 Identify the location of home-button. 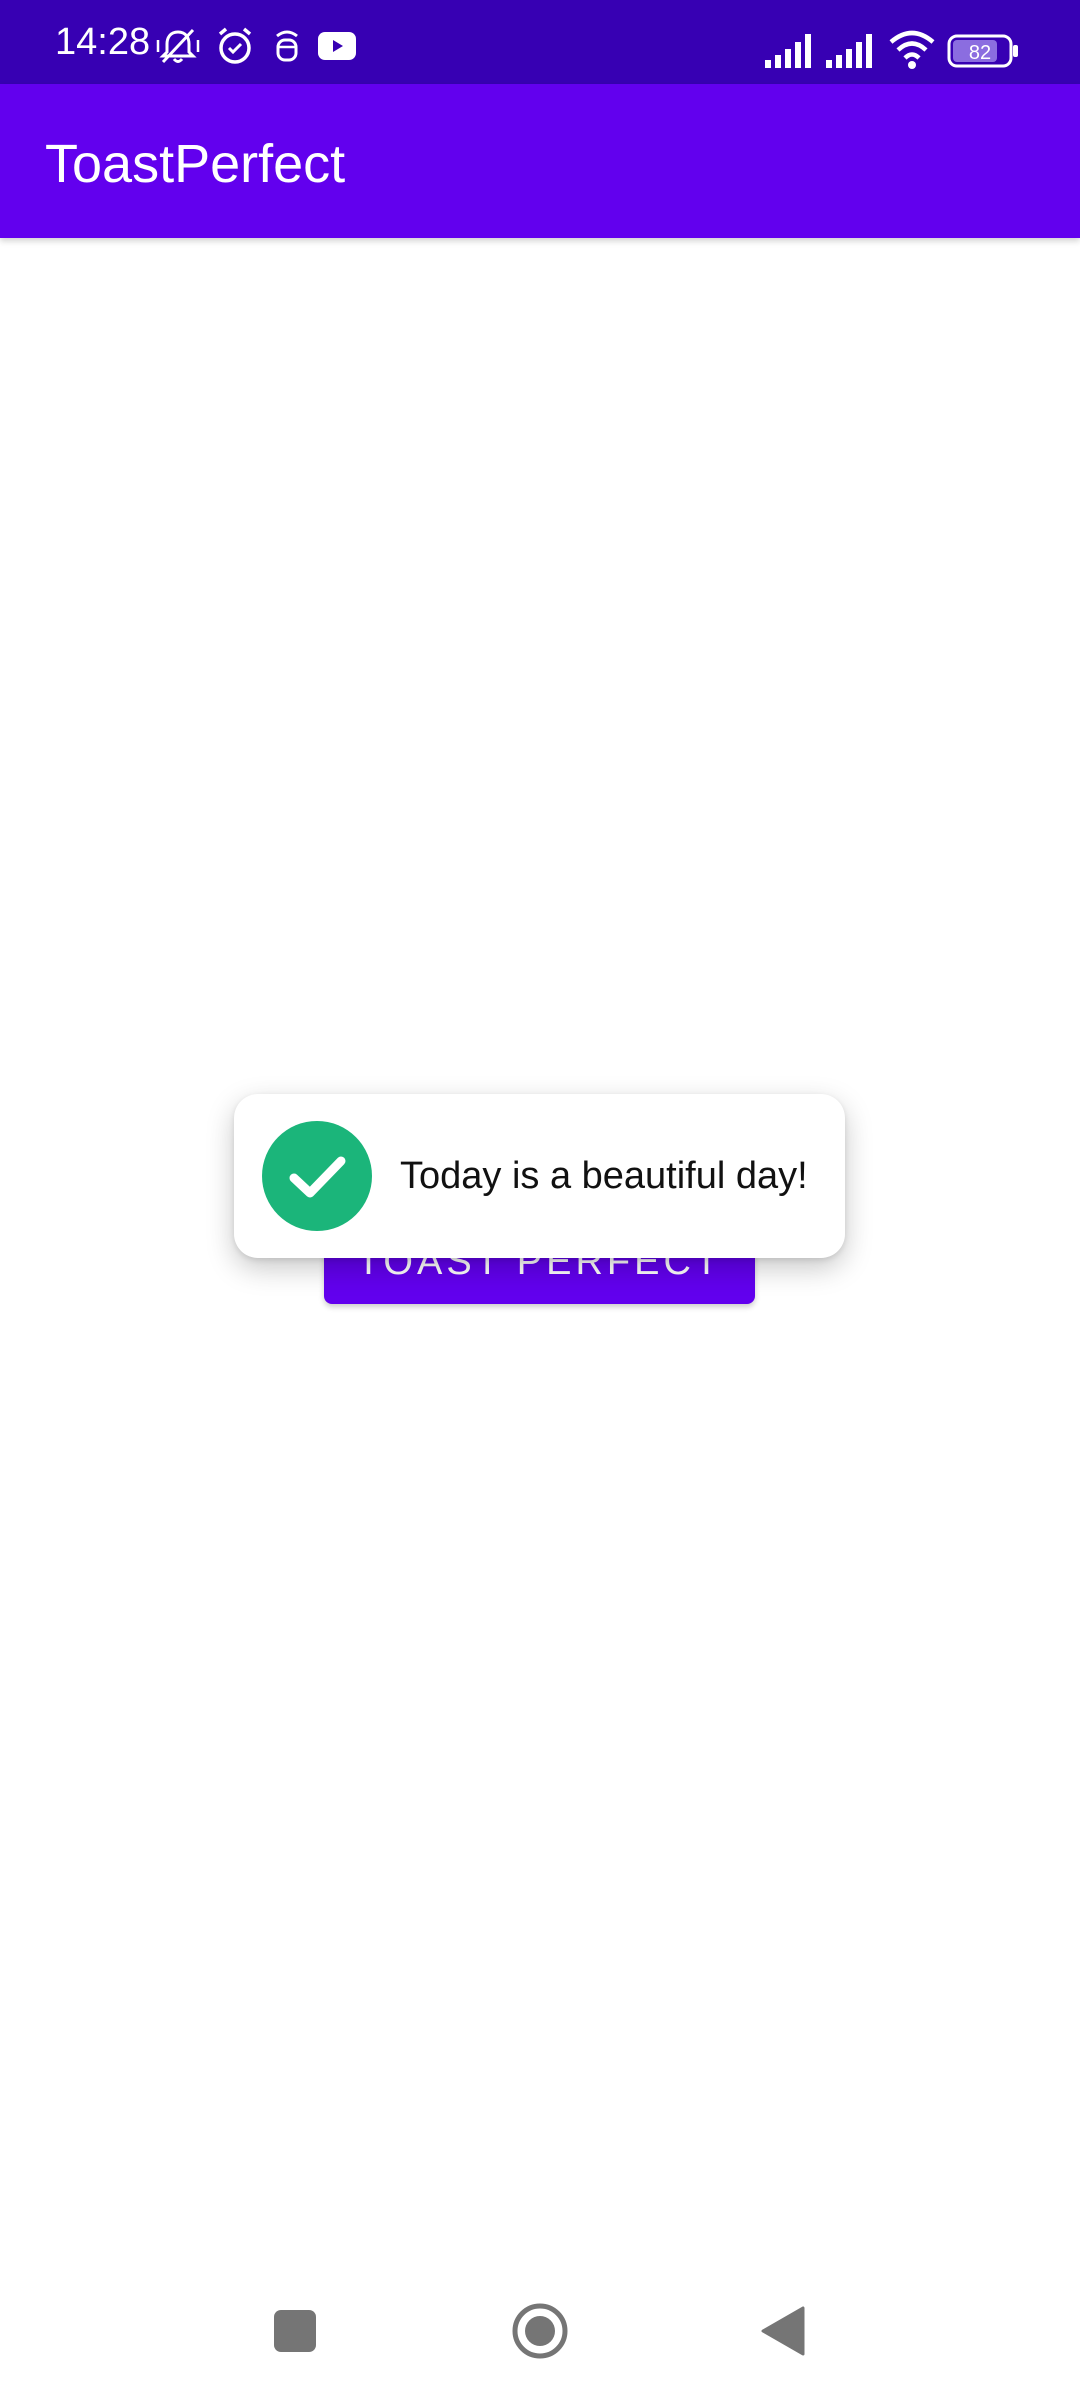
(540, 2331).